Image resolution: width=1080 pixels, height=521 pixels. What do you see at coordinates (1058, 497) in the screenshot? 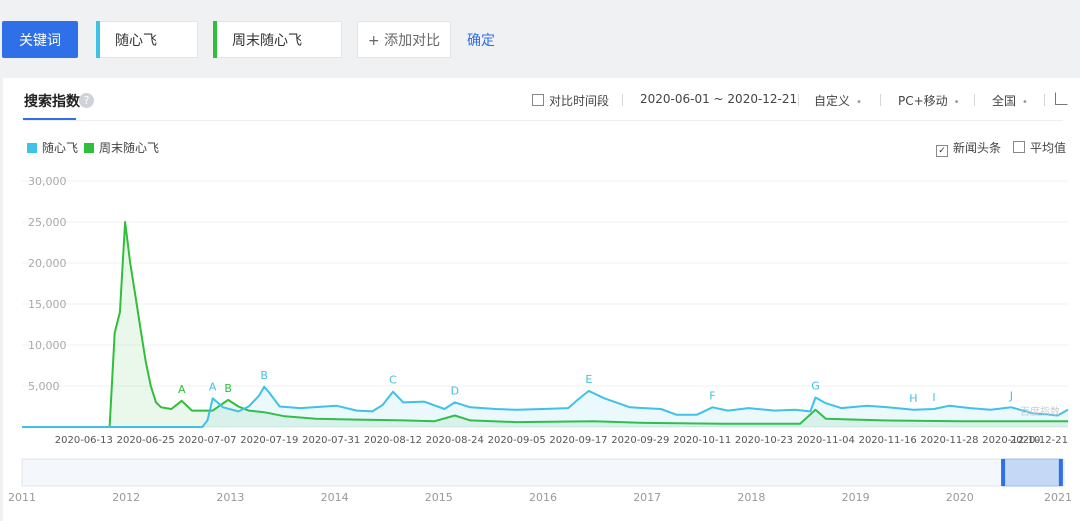
I see `overview-year-label: 2021` at bounding box center [1058, 497].